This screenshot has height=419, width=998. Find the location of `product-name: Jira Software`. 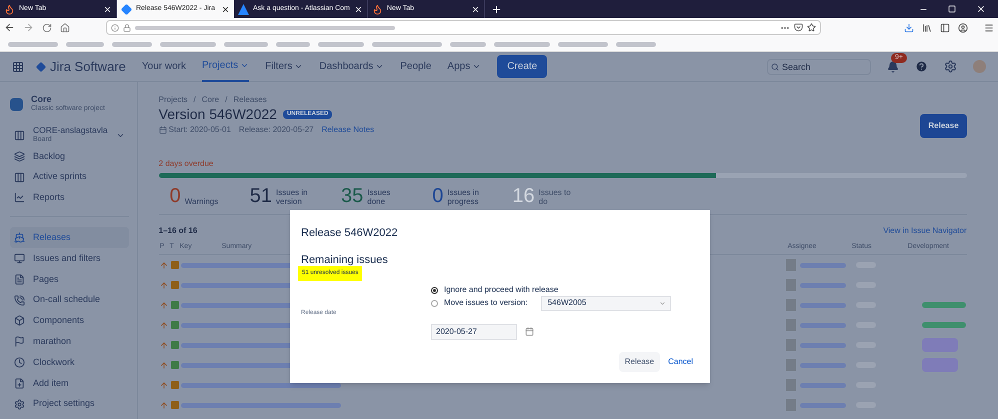

product-name: Jira Software is located at coordinates (88, 66).